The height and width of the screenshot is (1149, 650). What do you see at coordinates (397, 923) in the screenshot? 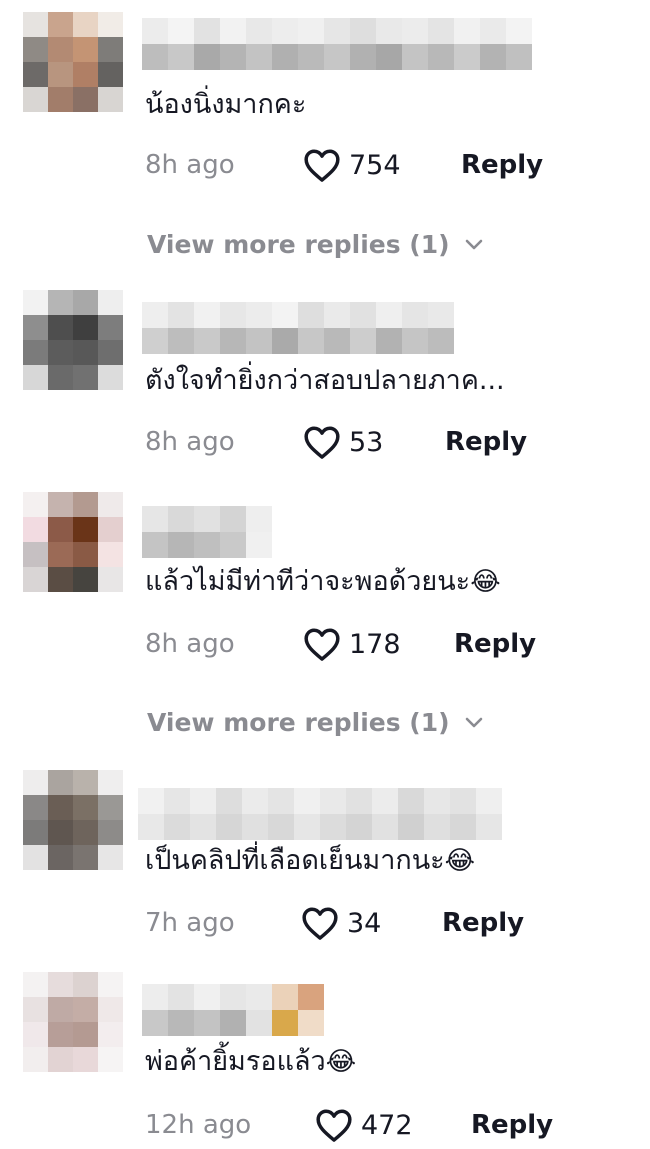
I see `comment-actions: 7h ago 34 Reply` at bounding box center [397, 923].